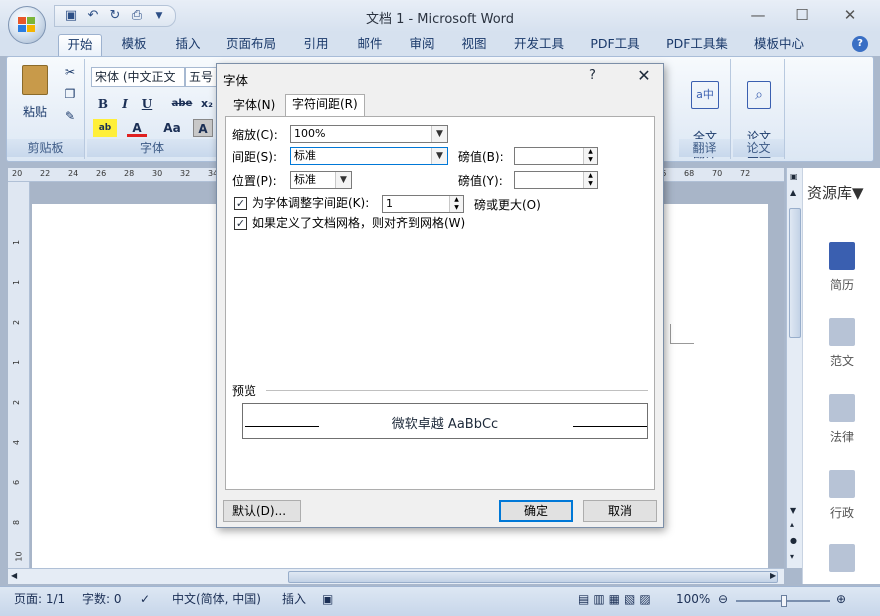 The image size is (880, 616). Describe the element at coordinates (792, 524) in the screenshot. I see `prev-page-icon: ▴` at that location.